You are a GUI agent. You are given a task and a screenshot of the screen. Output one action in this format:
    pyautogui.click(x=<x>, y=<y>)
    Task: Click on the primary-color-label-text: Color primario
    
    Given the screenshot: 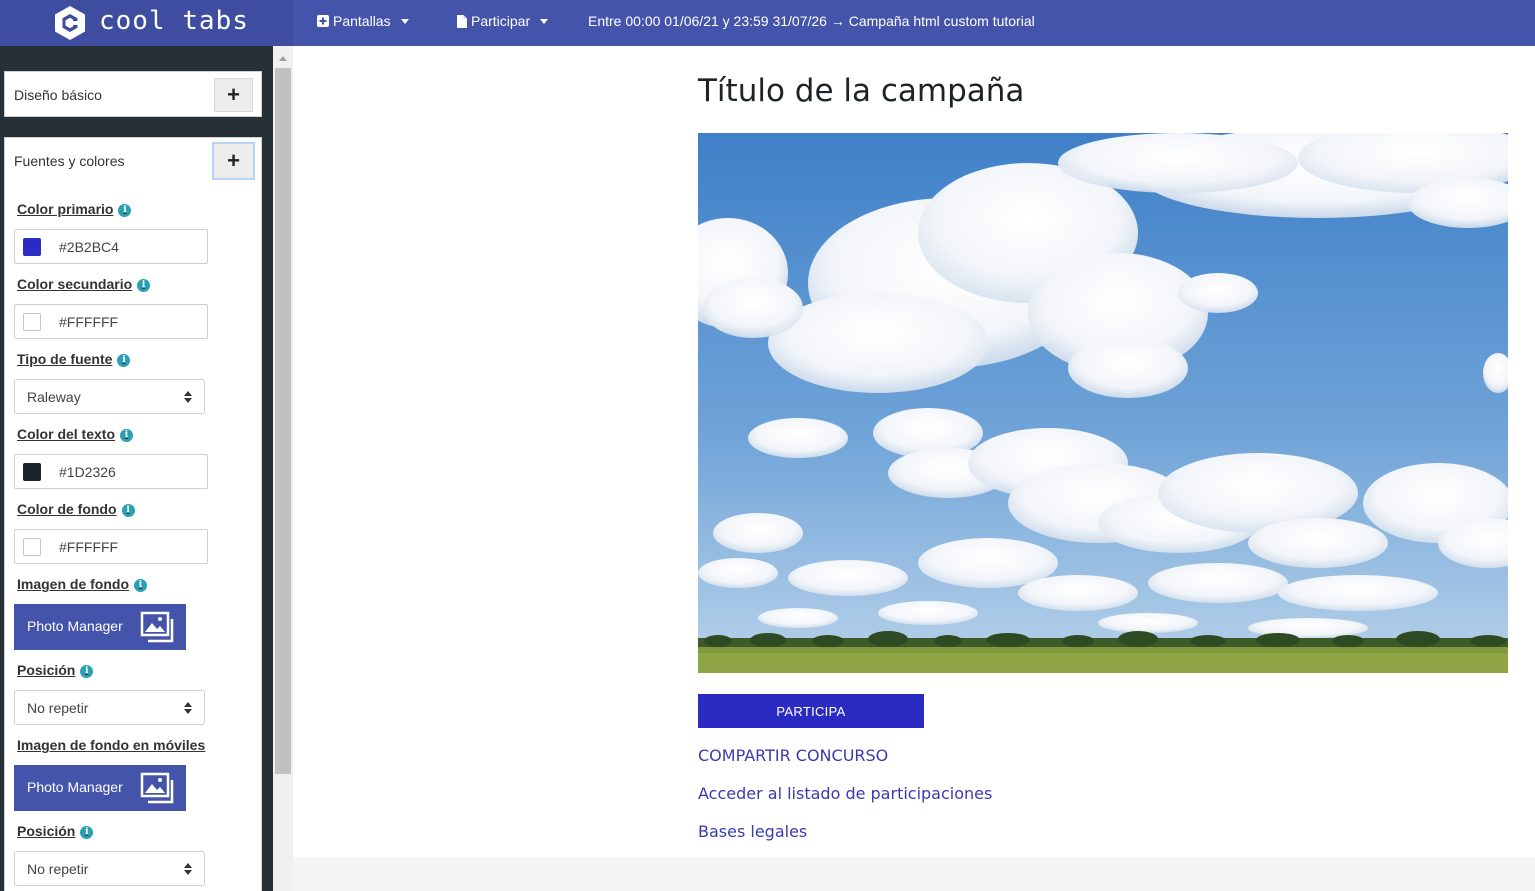 What is the action you would take?
    pyautogui.click(x=65, y=209)
    